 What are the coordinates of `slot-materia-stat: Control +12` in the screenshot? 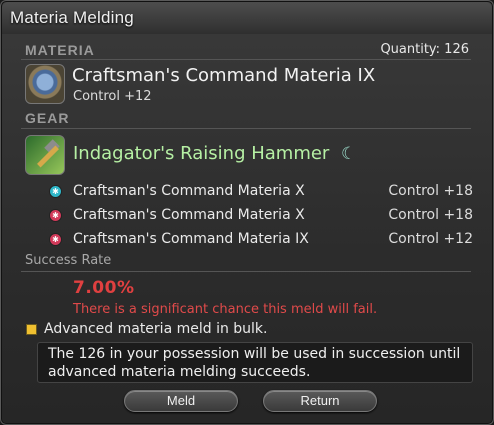 It's located at (430, 239).